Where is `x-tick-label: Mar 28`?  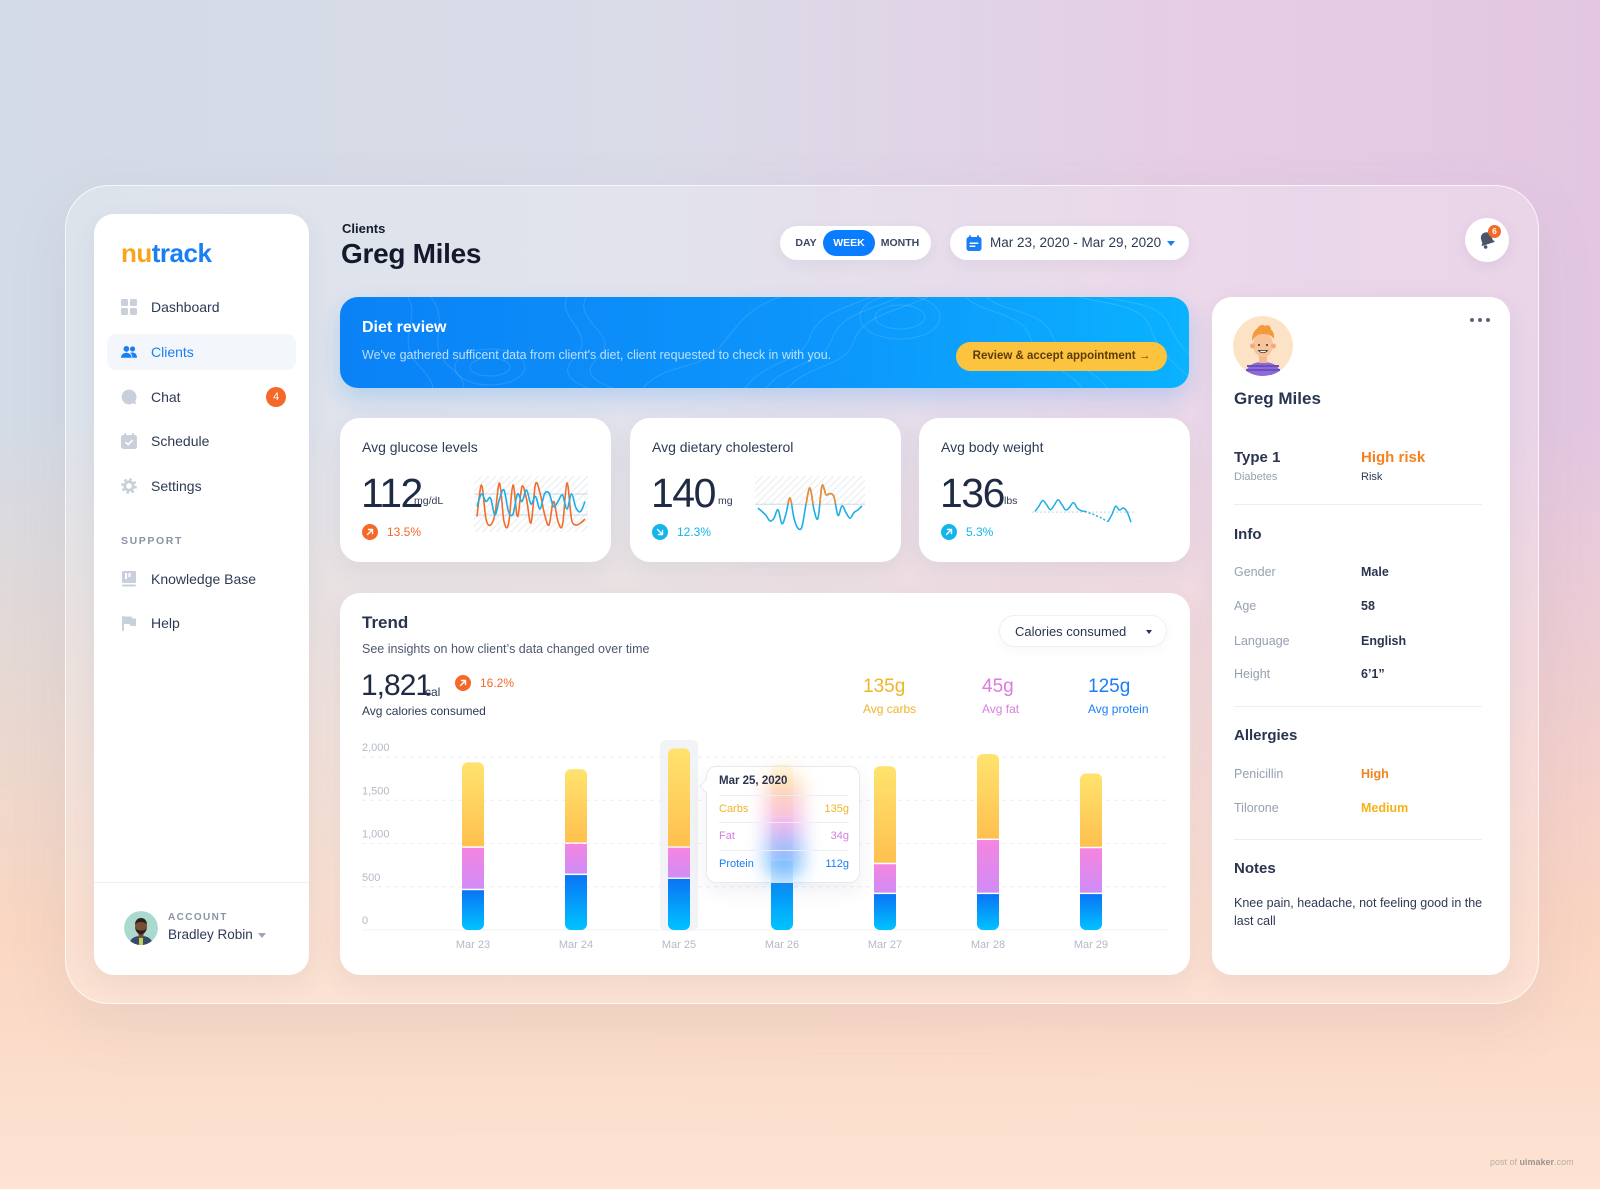 x-tick-label: Mar 28 is located at coordinates (988, 945).